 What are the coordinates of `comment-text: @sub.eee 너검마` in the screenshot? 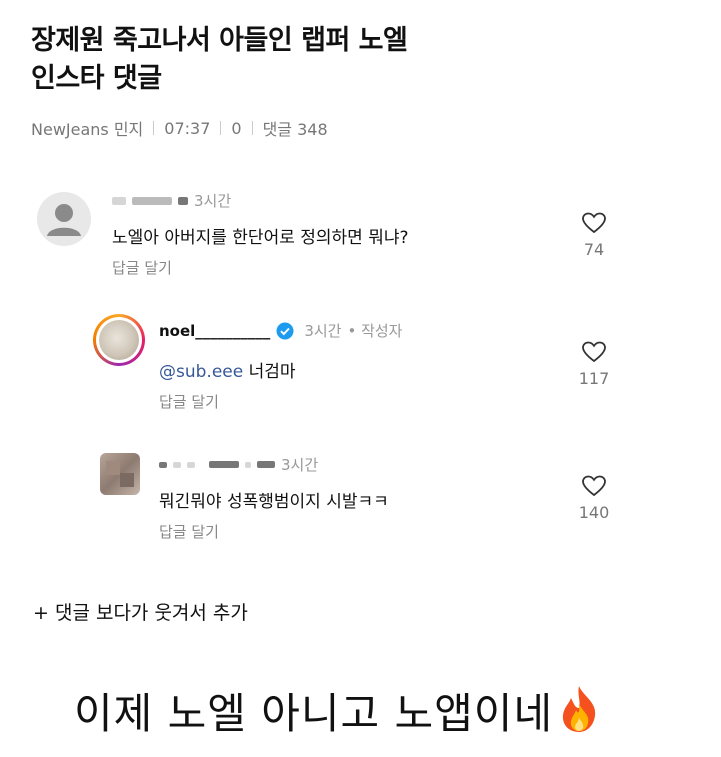 It's located at (227, 369).